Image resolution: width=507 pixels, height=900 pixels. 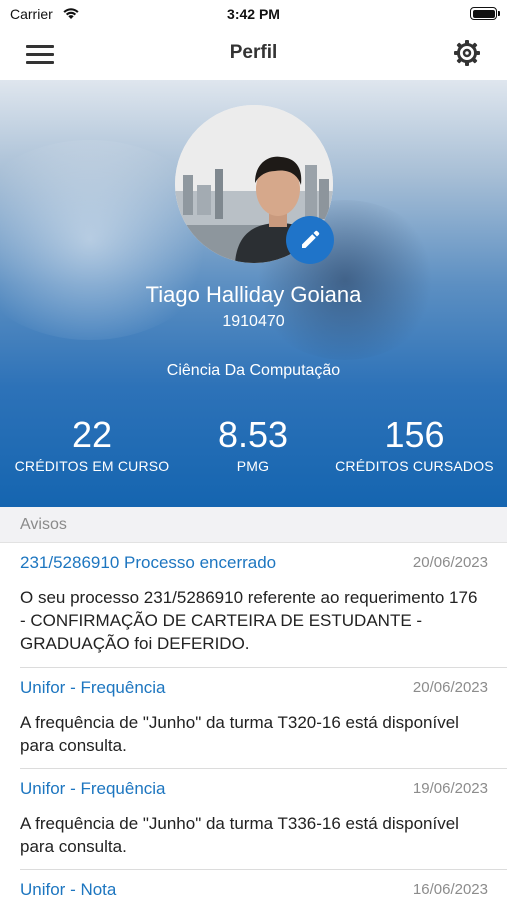 I want to click on stat-pmg: 8.53 PMG, so click(x=253, y=444).